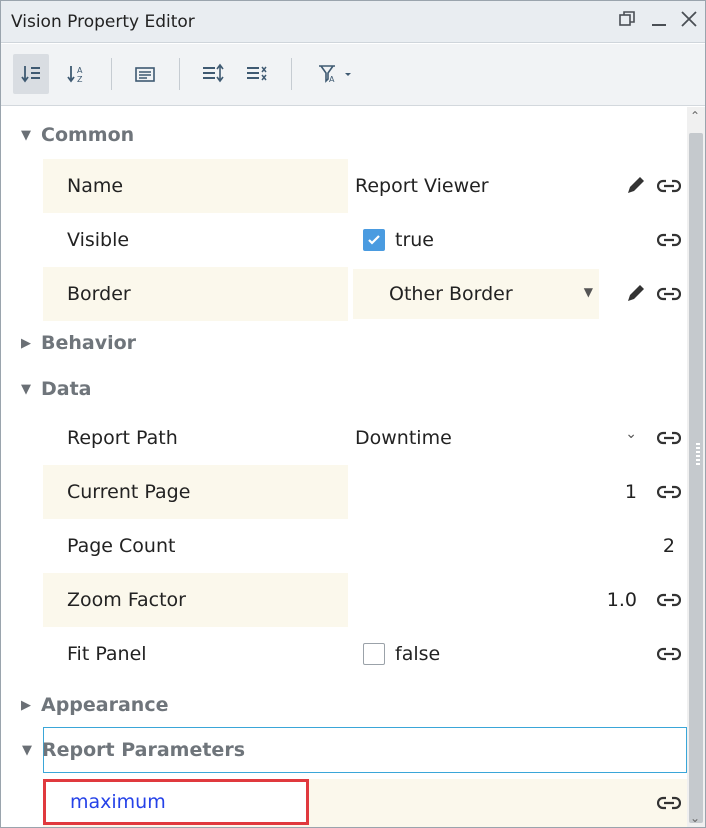  I want to click on restore-icon, so click(627, 21).